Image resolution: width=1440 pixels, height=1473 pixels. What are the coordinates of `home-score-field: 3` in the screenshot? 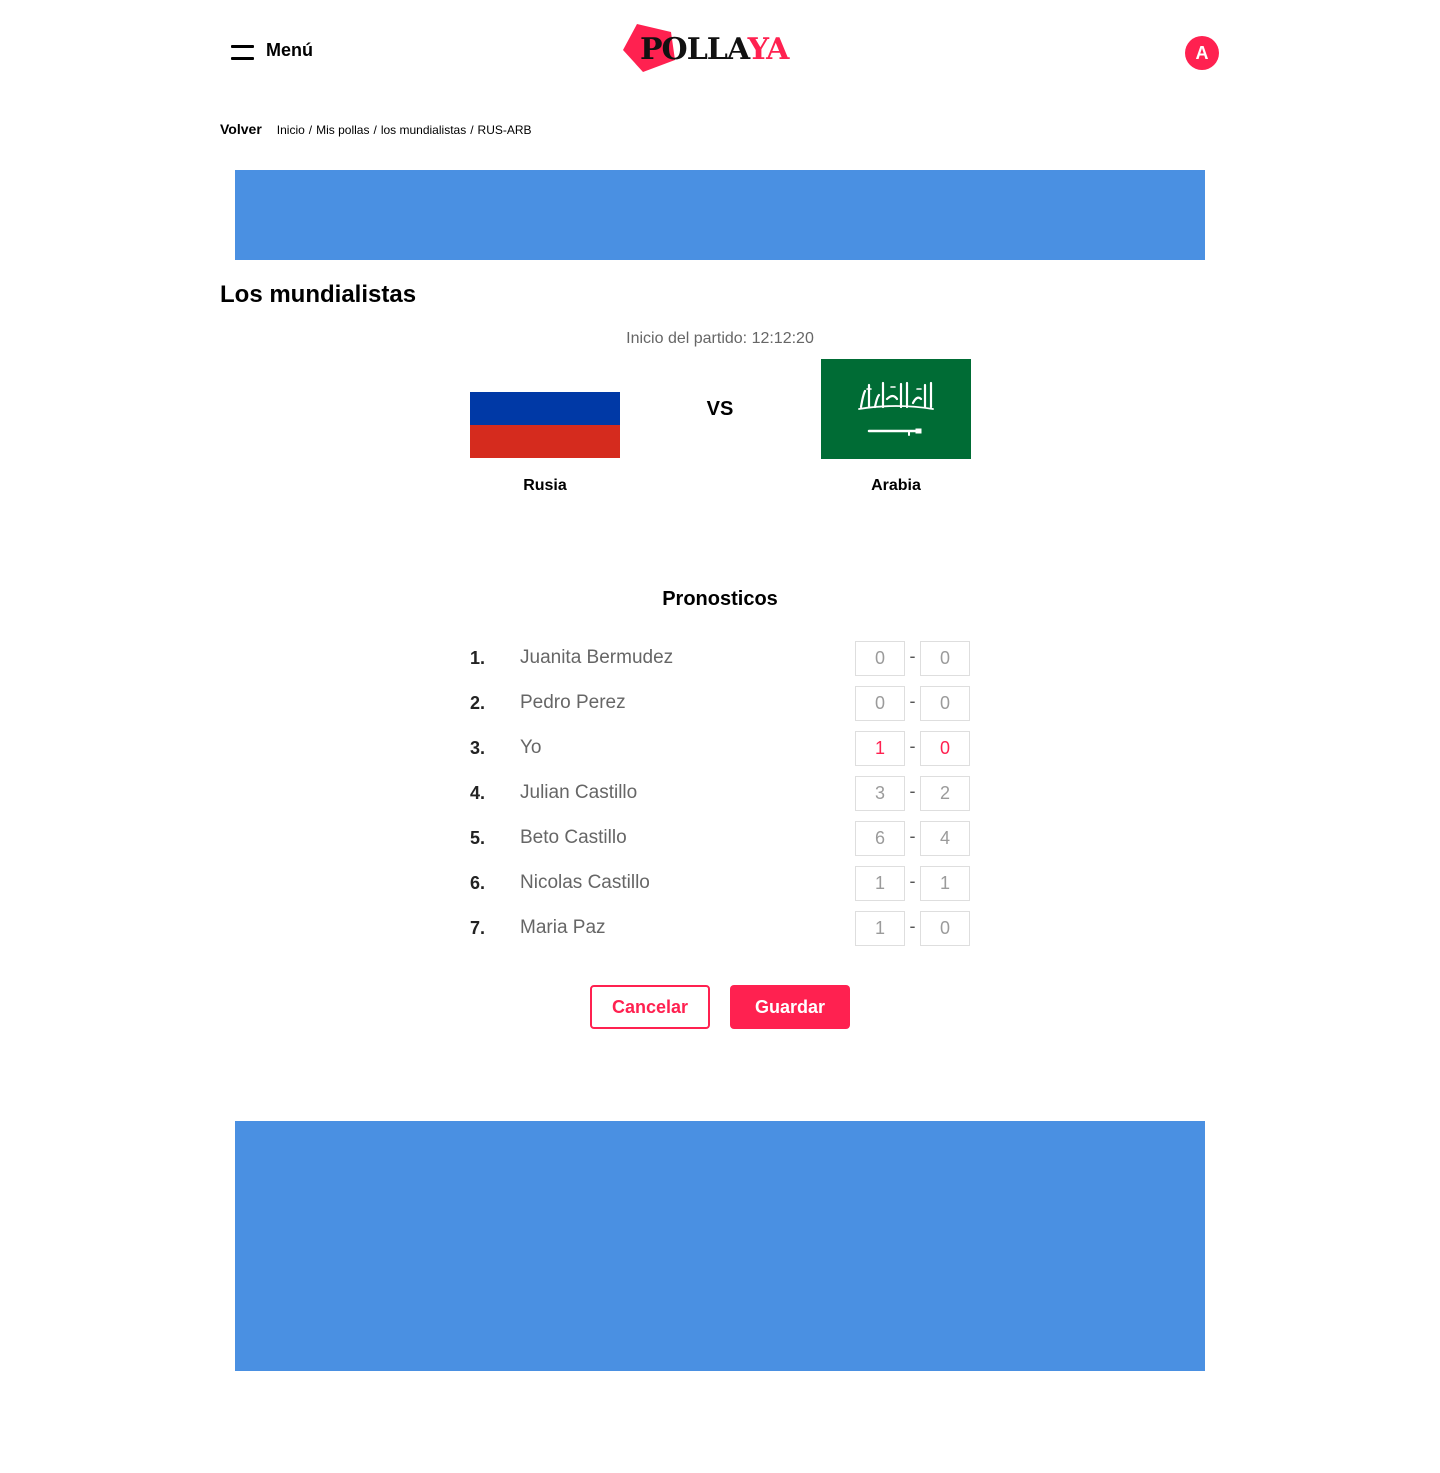 It's located at (880, 793).